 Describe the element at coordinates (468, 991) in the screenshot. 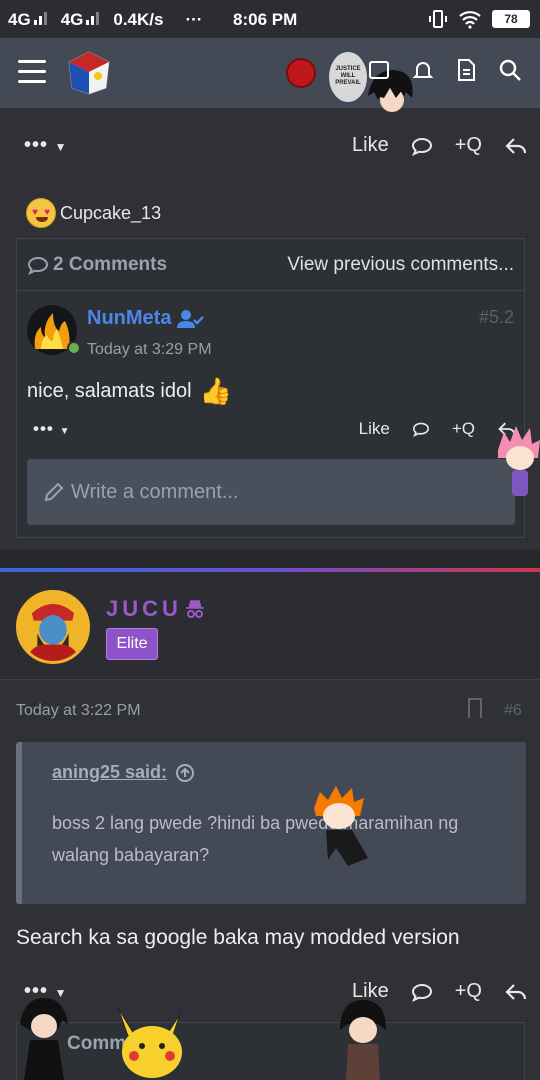

I see `post-quote-button: +Q` at that location.